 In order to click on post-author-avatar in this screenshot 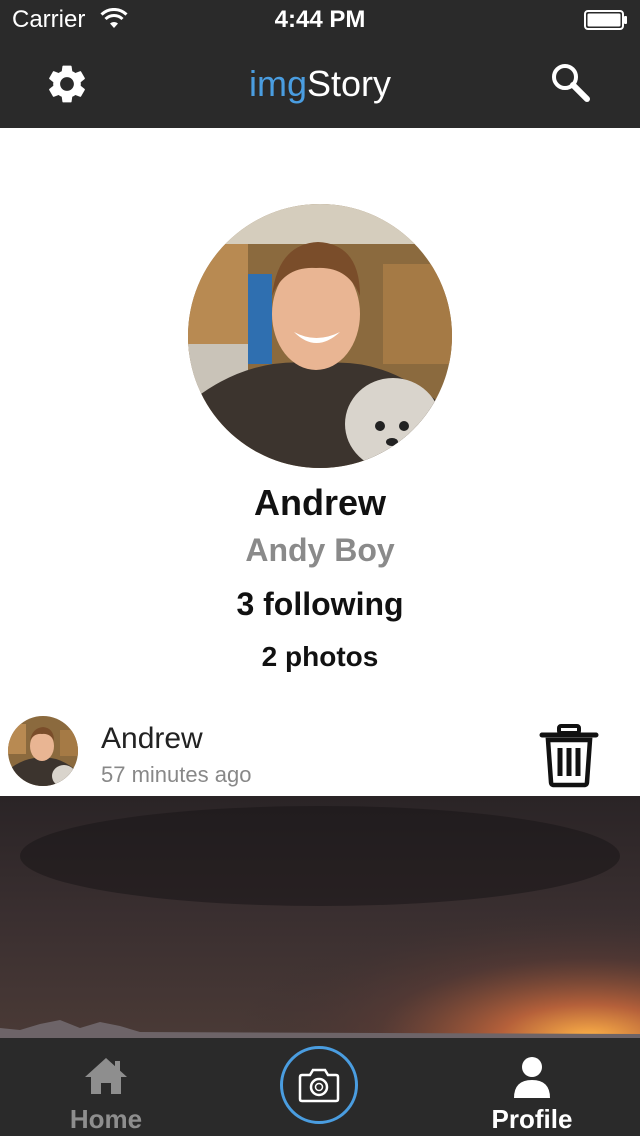, I will do `click(43, 751)`.